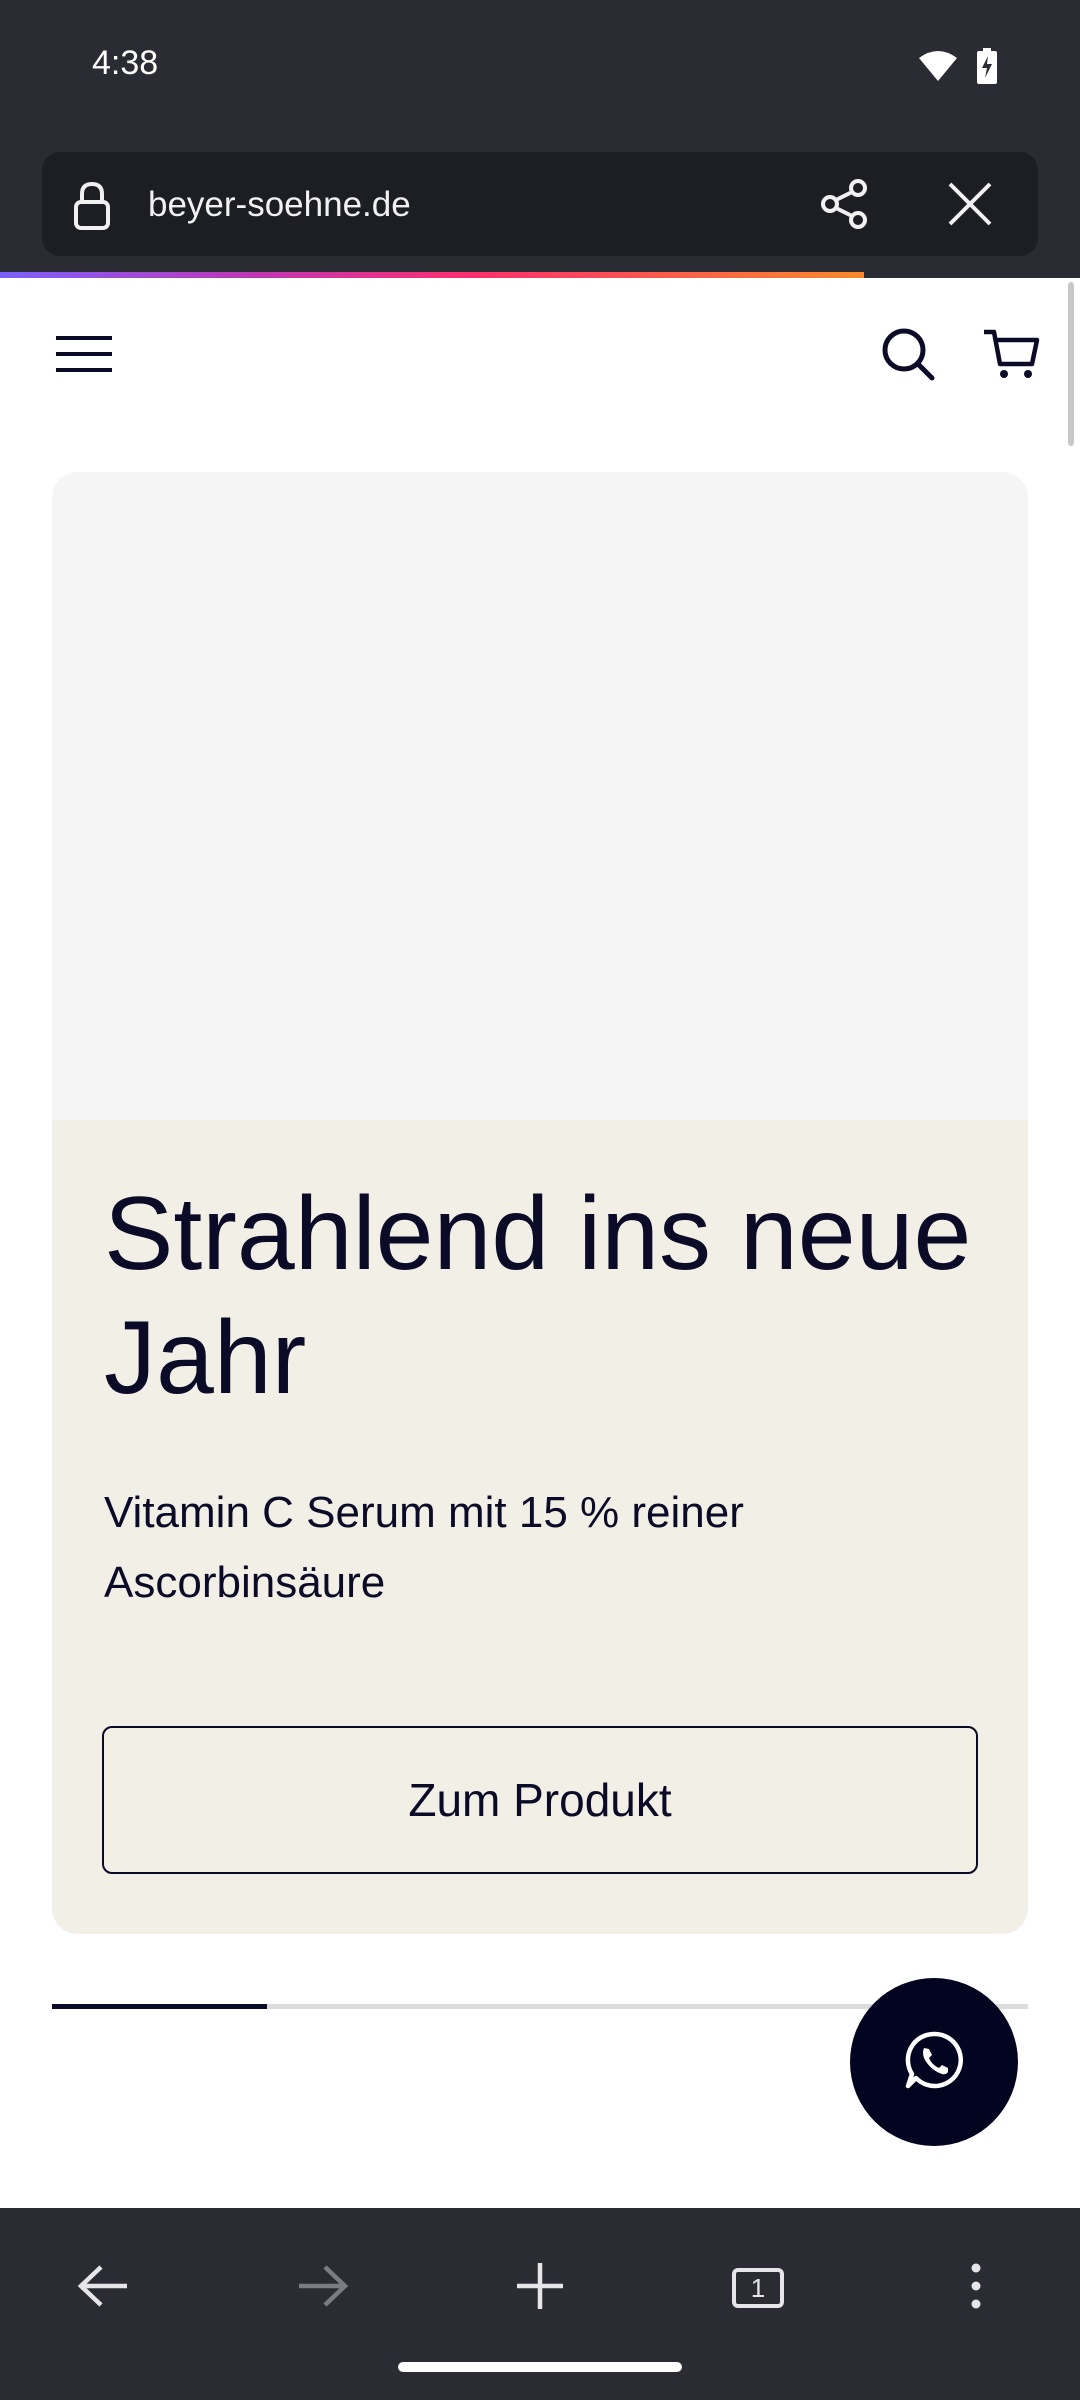  Describe the element at coordinates (92, 208) in the screenshot. I see `lock-icon` at that location.